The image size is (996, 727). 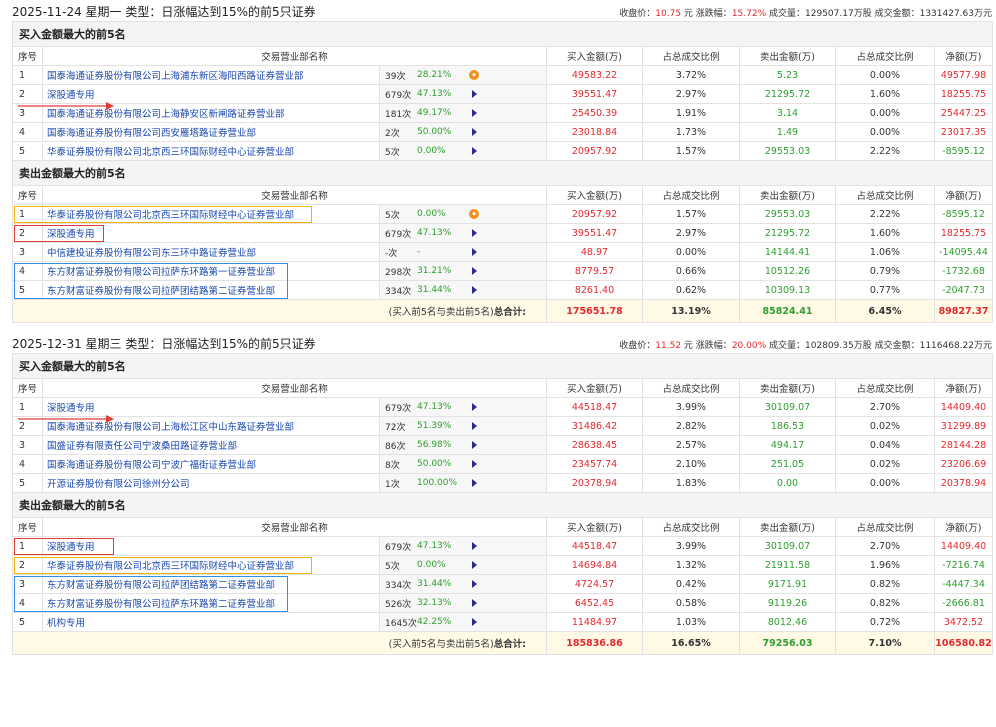 I want to click on amount-label: 成交金额：, so click(x=897, y=346).